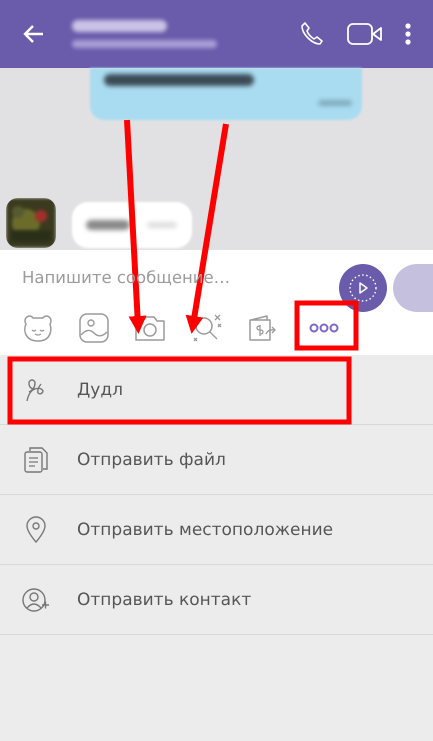 This screenshot has width=433, height=741. I want to click on record-video-button, so click(363, 288).